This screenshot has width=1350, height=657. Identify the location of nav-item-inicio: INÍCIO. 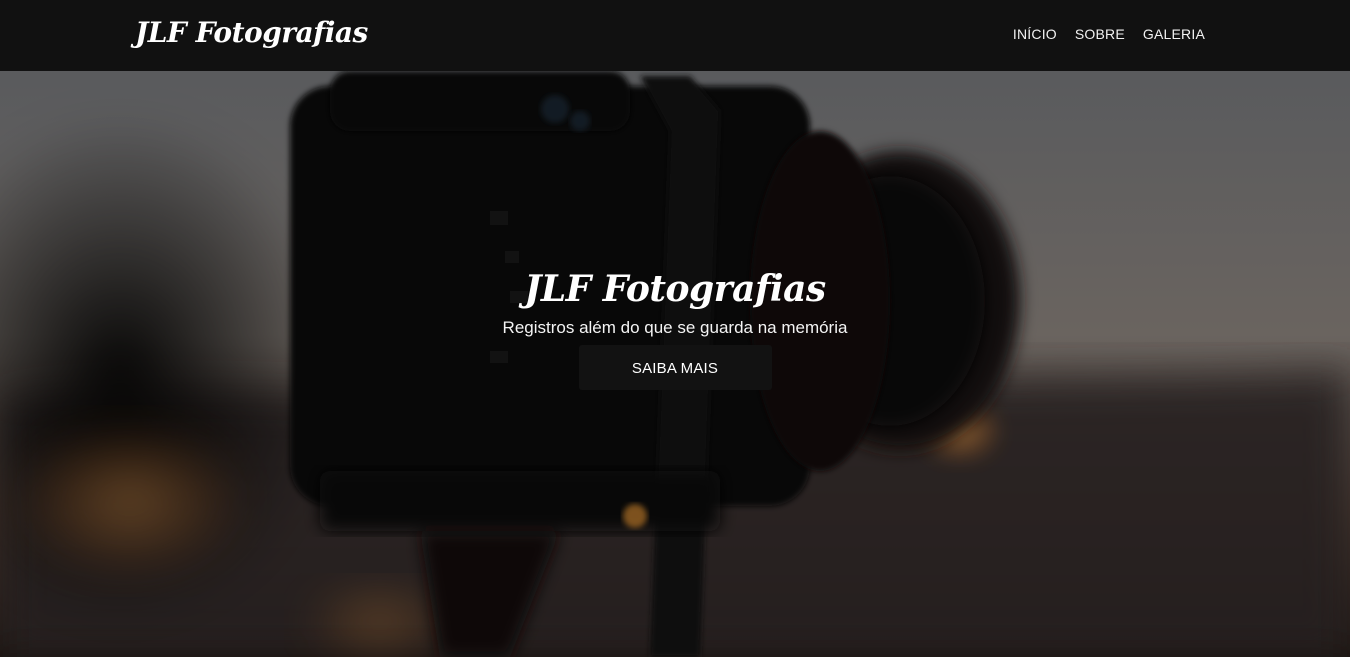
(1035, 35).